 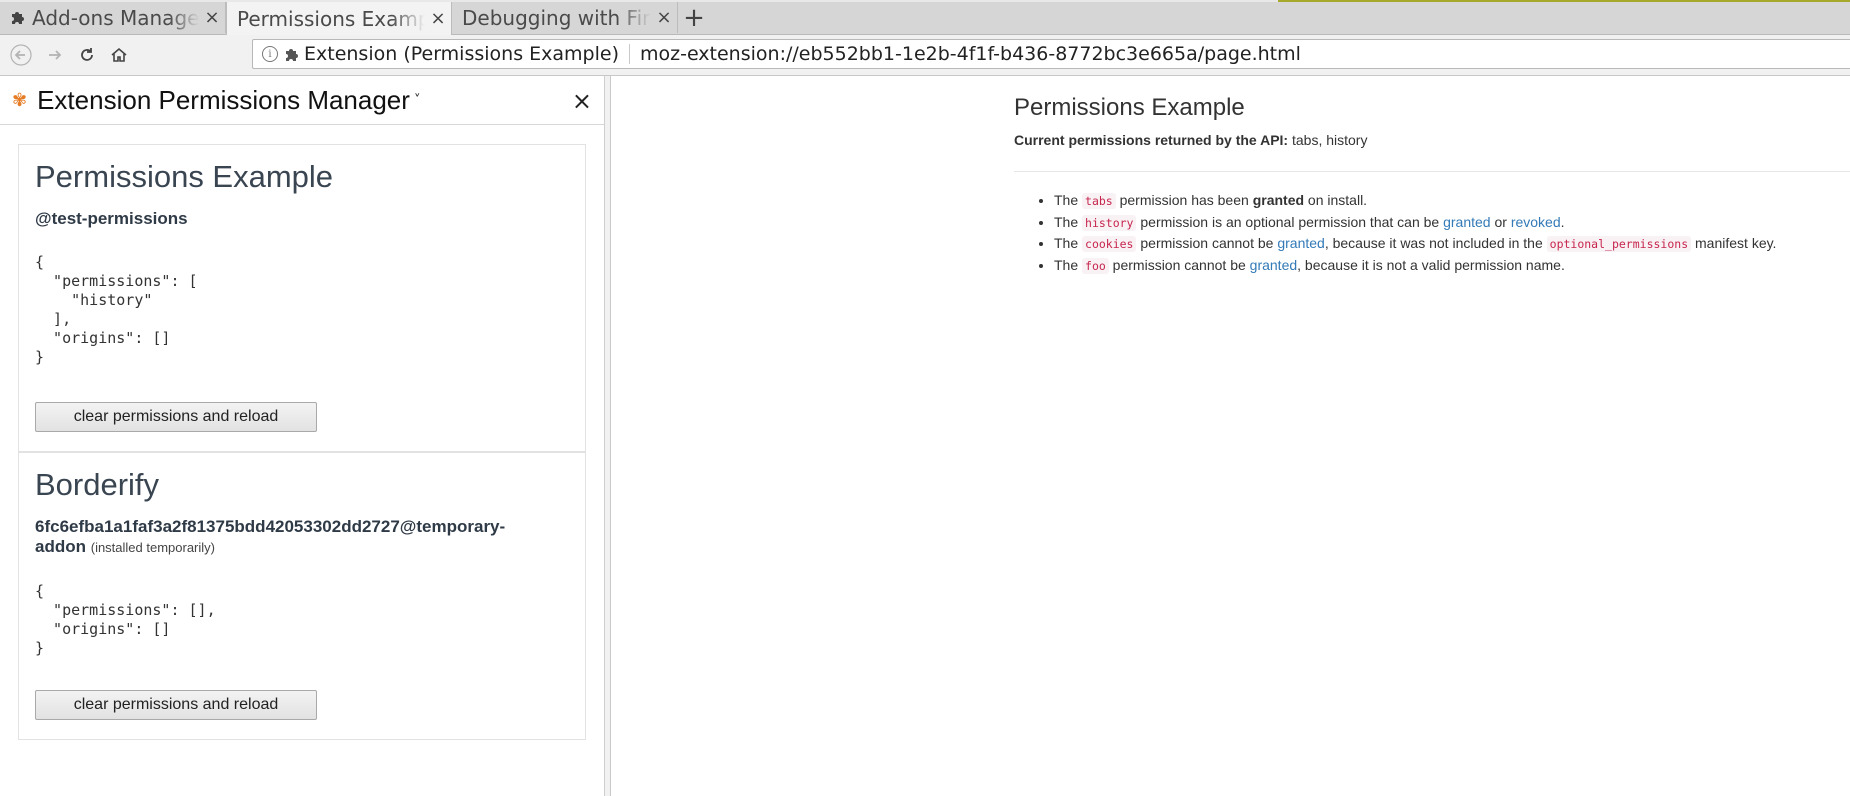 I want to click on site-identity: Extension (Permissions Example), so click(x=451, y=54).